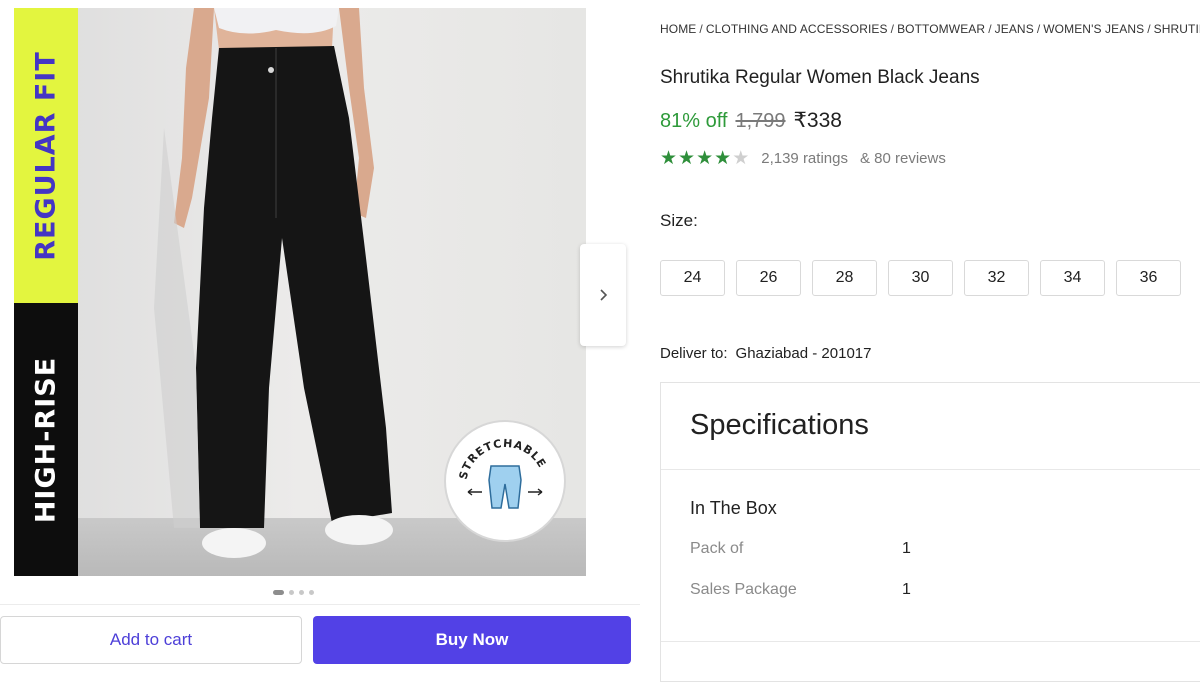 This screenshot has width=1200, height=682. Describe the element at coordinates (804, 353) in the screenshot. I see `delivery-location: Ghaziabad - 201017` at that location.